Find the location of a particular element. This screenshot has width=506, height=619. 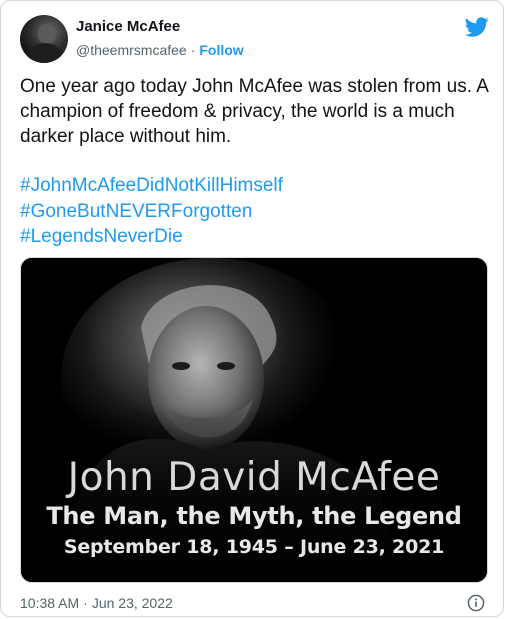

media-dates: September 18, 1945 – June 23, 2021 is located at coordinates (254, 547).